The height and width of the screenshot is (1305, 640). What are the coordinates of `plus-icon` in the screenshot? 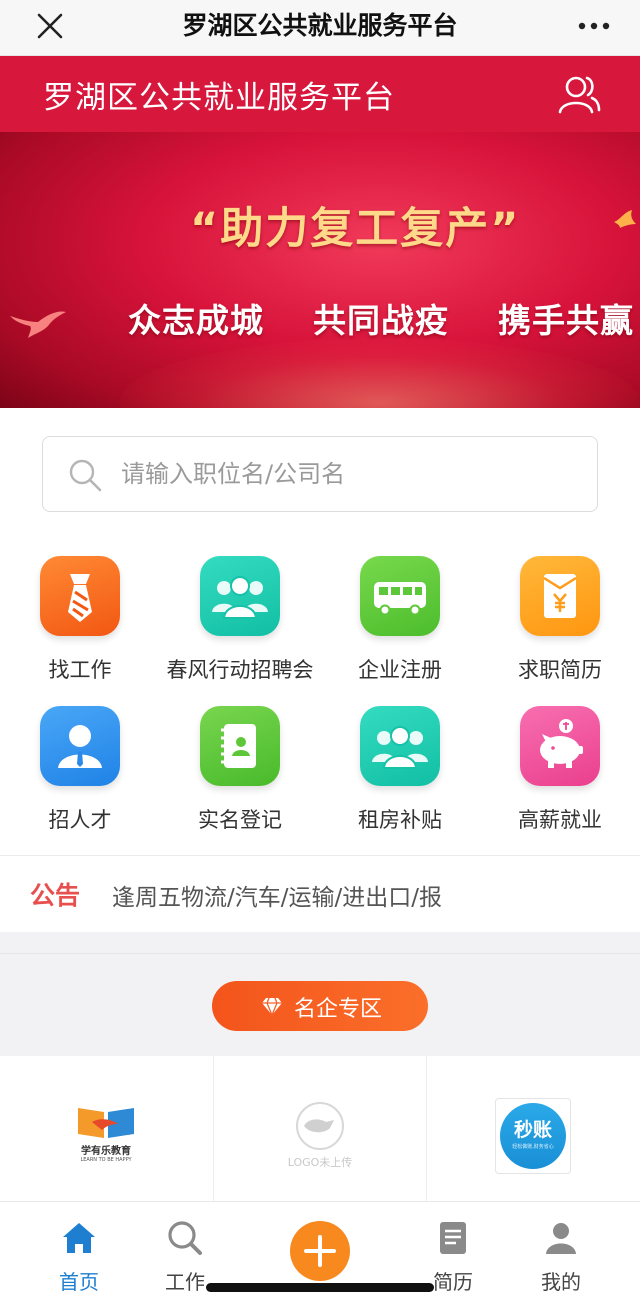 It's located at (320, 1251).